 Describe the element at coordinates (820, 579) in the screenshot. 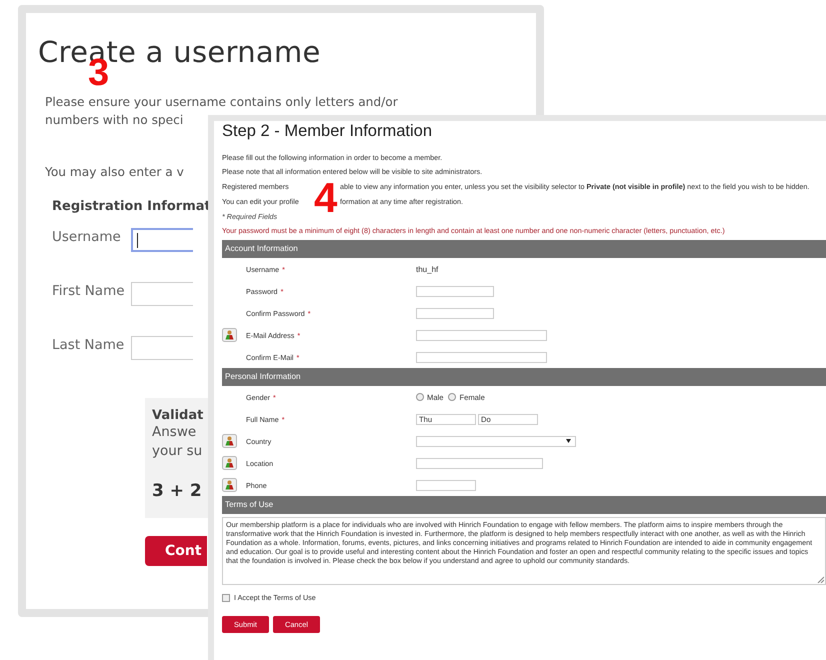

I see `resize-grip-icon` at that location.